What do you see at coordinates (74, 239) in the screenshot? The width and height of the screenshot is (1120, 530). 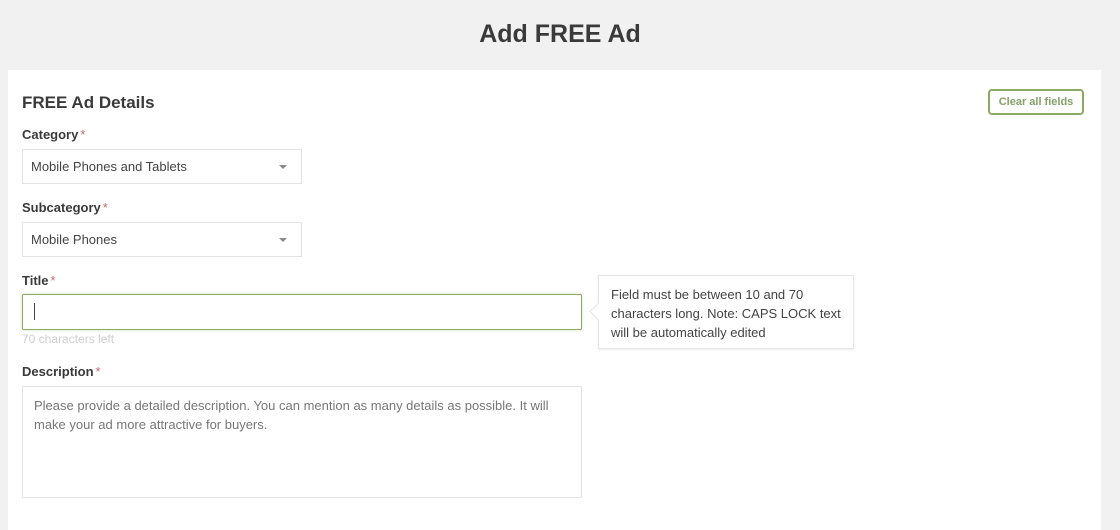 I see `subcategory-value: Mobile Phones` at bounding box center [74, 239].